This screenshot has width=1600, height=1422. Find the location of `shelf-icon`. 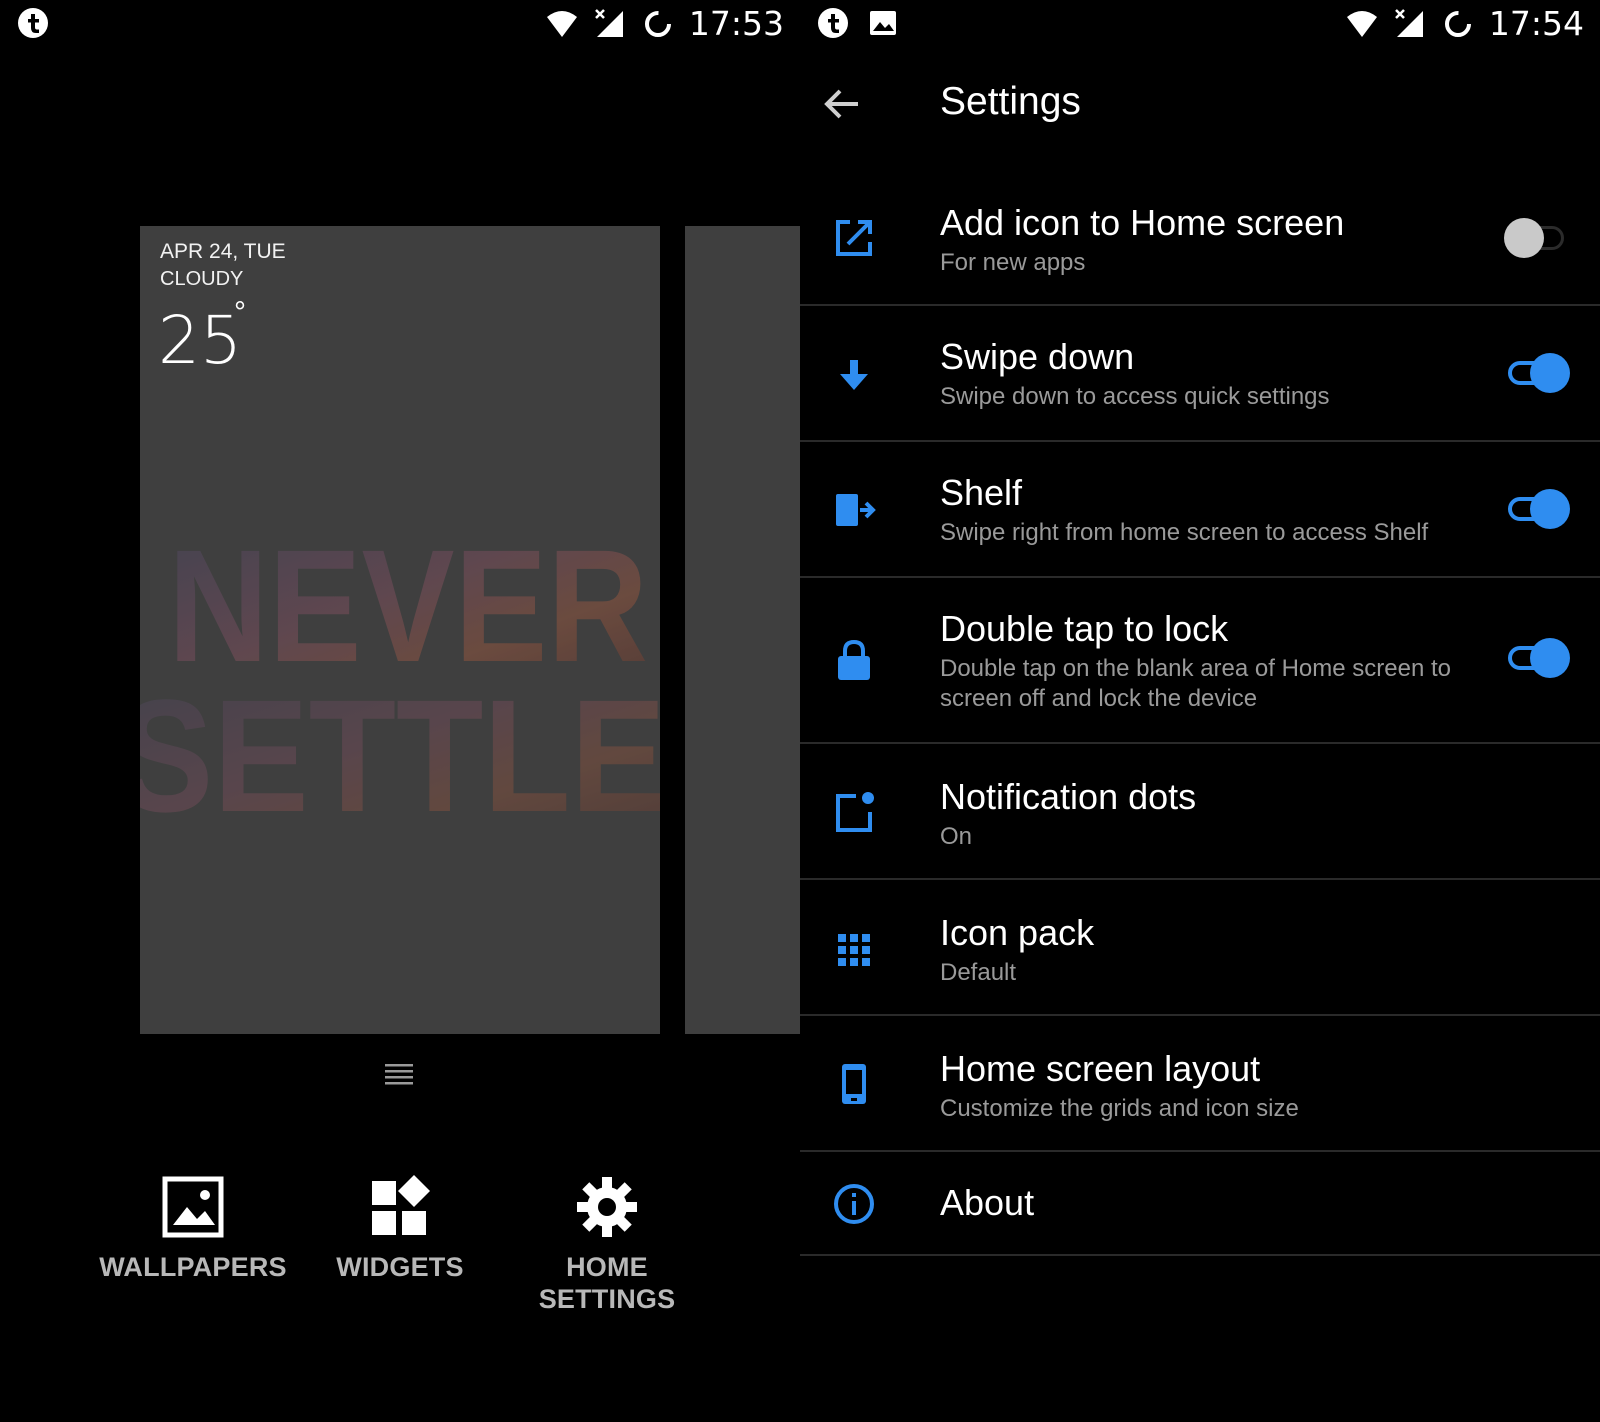

shelf-icon is located at coordinates (856, 510).